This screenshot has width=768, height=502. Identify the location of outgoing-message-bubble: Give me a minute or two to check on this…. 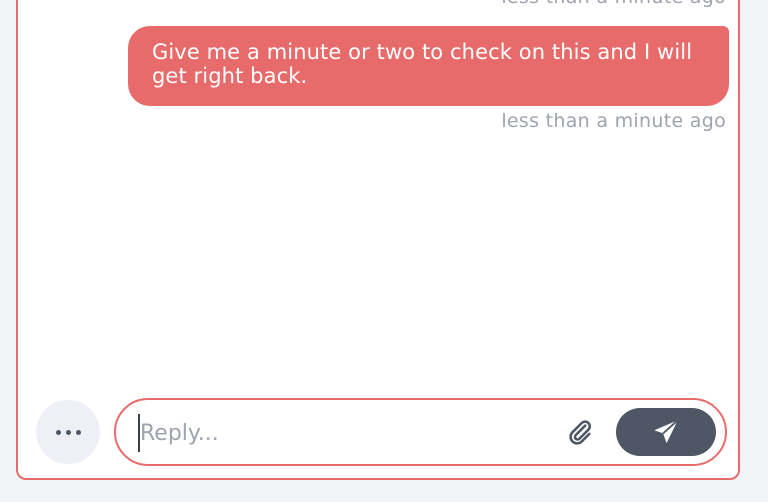
(428, 66).